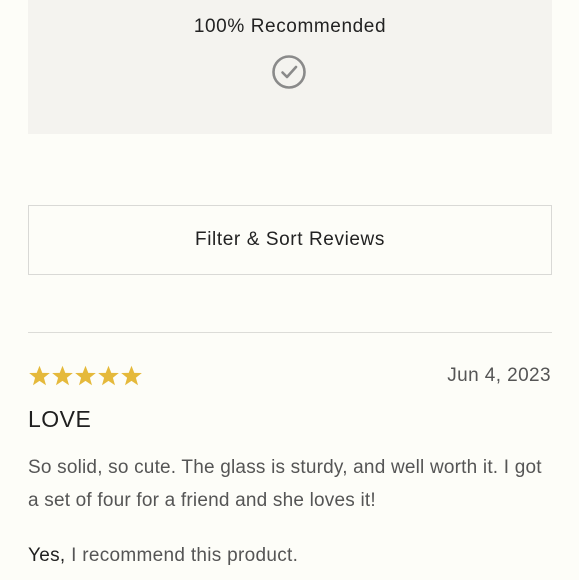  Describe the element at coordinates (182, 555) in the screenshot. I see `recommend-text: I recommend this product.` at that location.